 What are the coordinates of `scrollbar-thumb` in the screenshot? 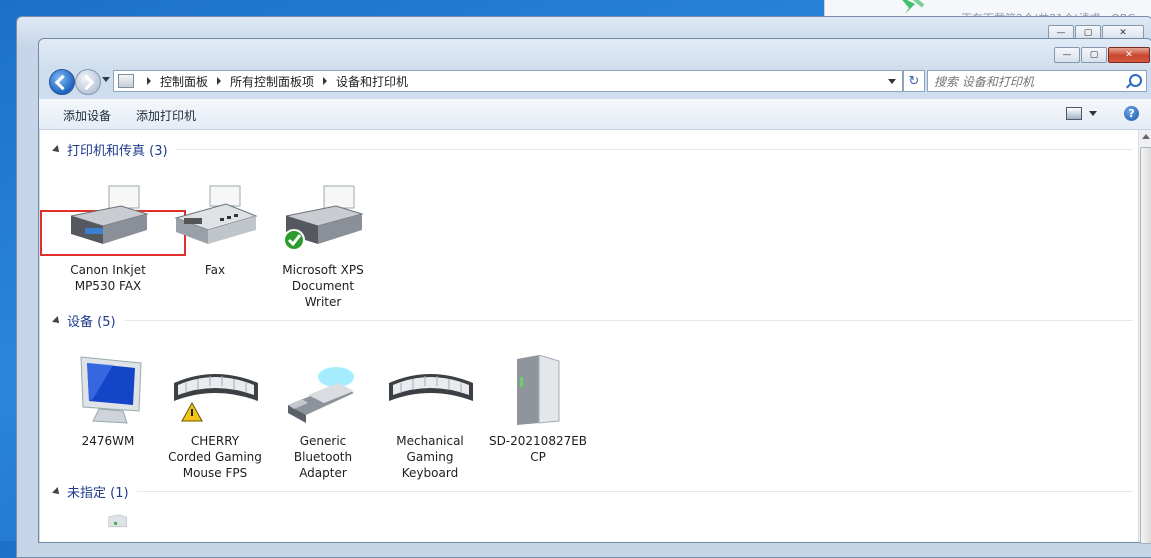 It's located at (1145, 345).